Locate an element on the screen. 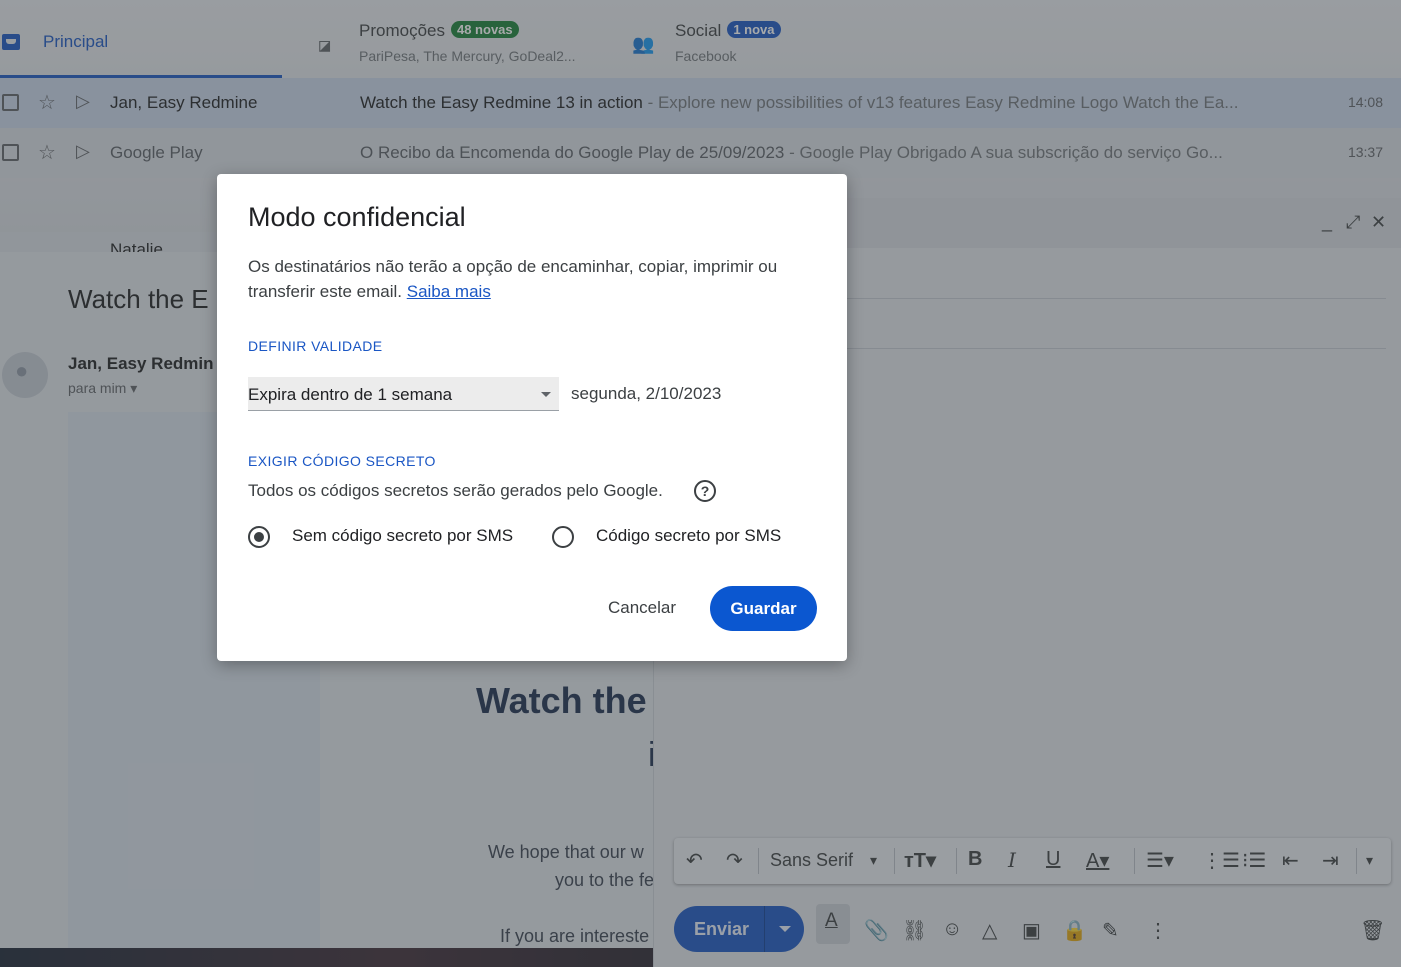 Image resolution: width=1401 pixels, height=967 pixels. expiry-selected-value: Expira dentro de 1 semana is located at coordinates (350, 394).